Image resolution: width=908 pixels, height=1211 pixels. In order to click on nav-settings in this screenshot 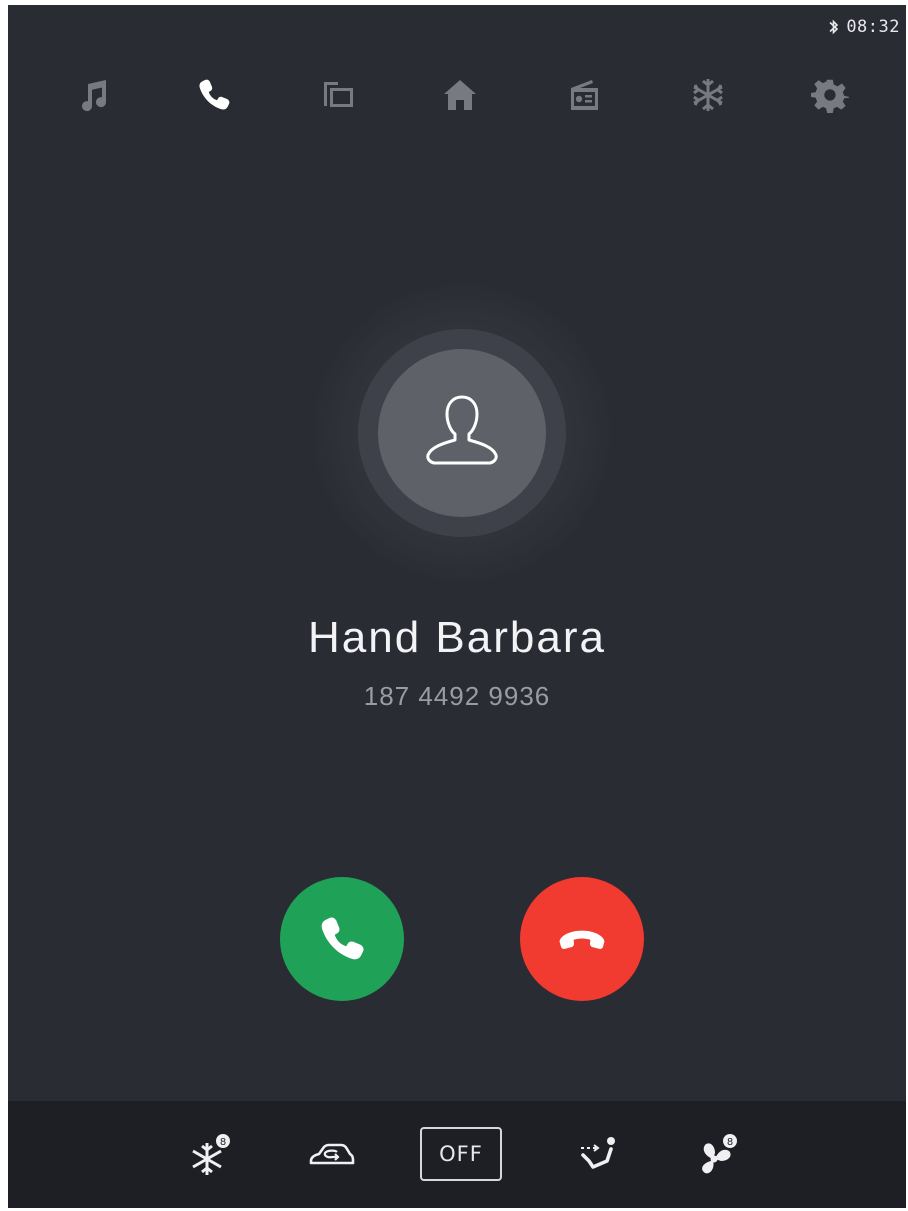, I will do `click(830, 95)`.